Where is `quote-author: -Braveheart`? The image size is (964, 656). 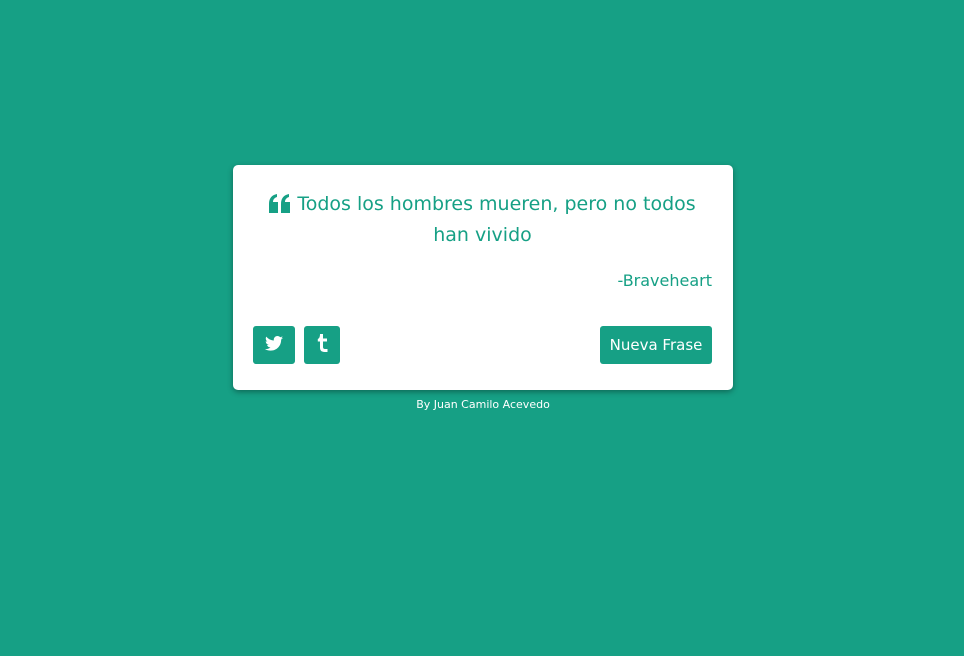
quote-author: -Braveheart is located at coordinates (664, 280).